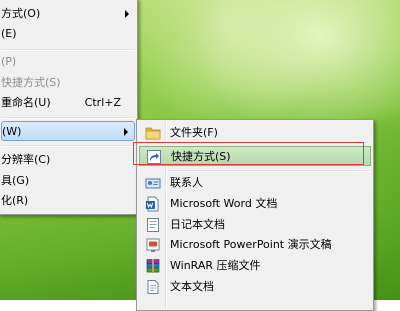 The width and height of the screenshot is (400, 311). Describe the element at coordinates (68, 131) in the screenshot. I see `menu-item-new: (W)` at that location.